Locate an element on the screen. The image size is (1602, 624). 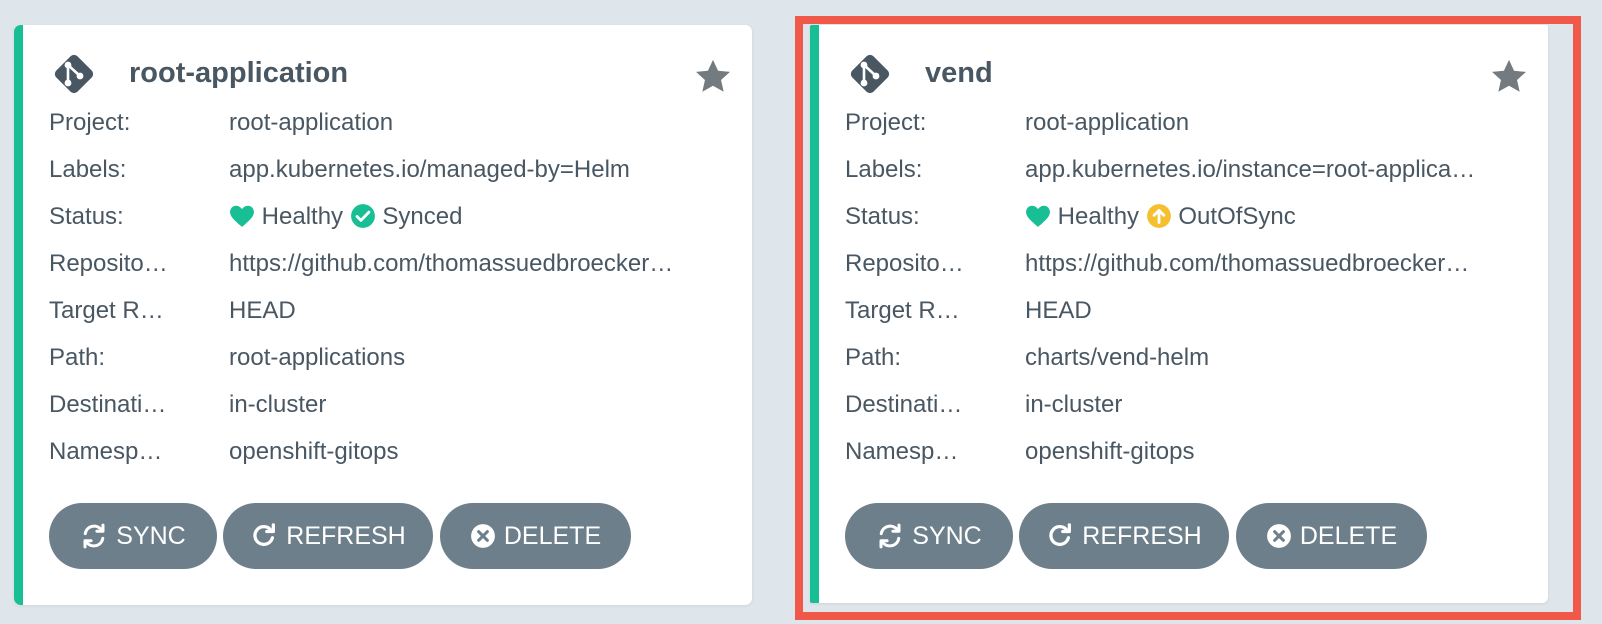
path-value: root-applications is located at coordinates (317, 357).